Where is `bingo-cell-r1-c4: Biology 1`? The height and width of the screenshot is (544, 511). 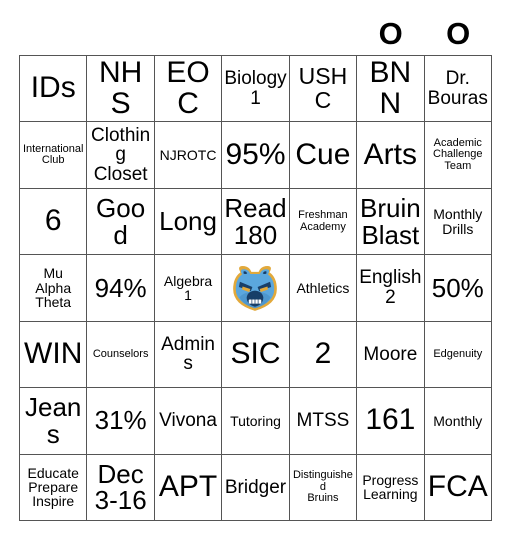
bingo-cell-r1-c4: Biology 1 is located at coordinates (256, 89).